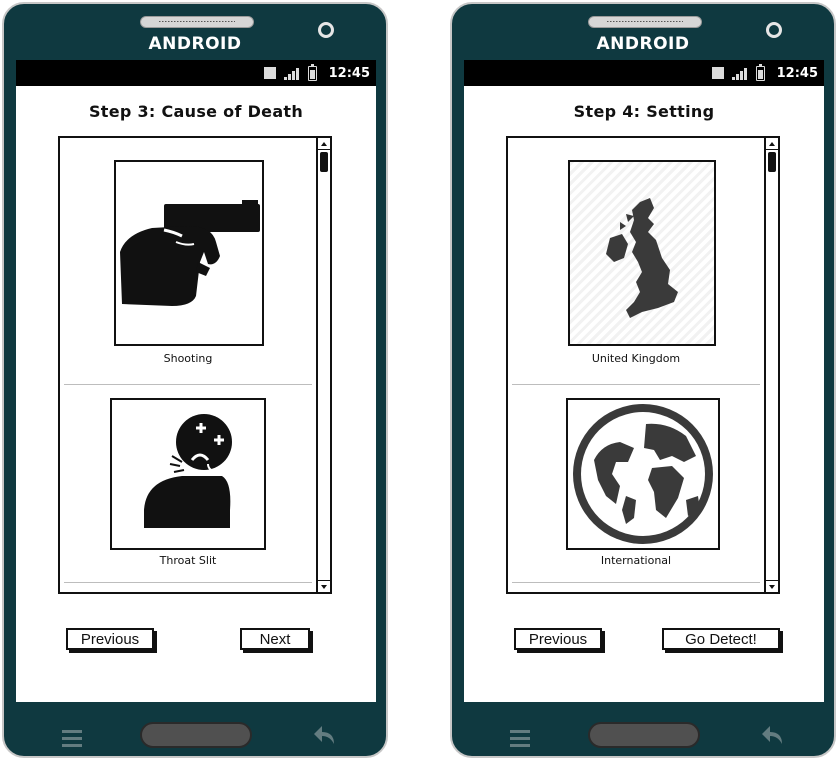 Image resolution: width=838 pixels, height=760 pixels. I want to click on list-item-label: International, so click(636, 560).